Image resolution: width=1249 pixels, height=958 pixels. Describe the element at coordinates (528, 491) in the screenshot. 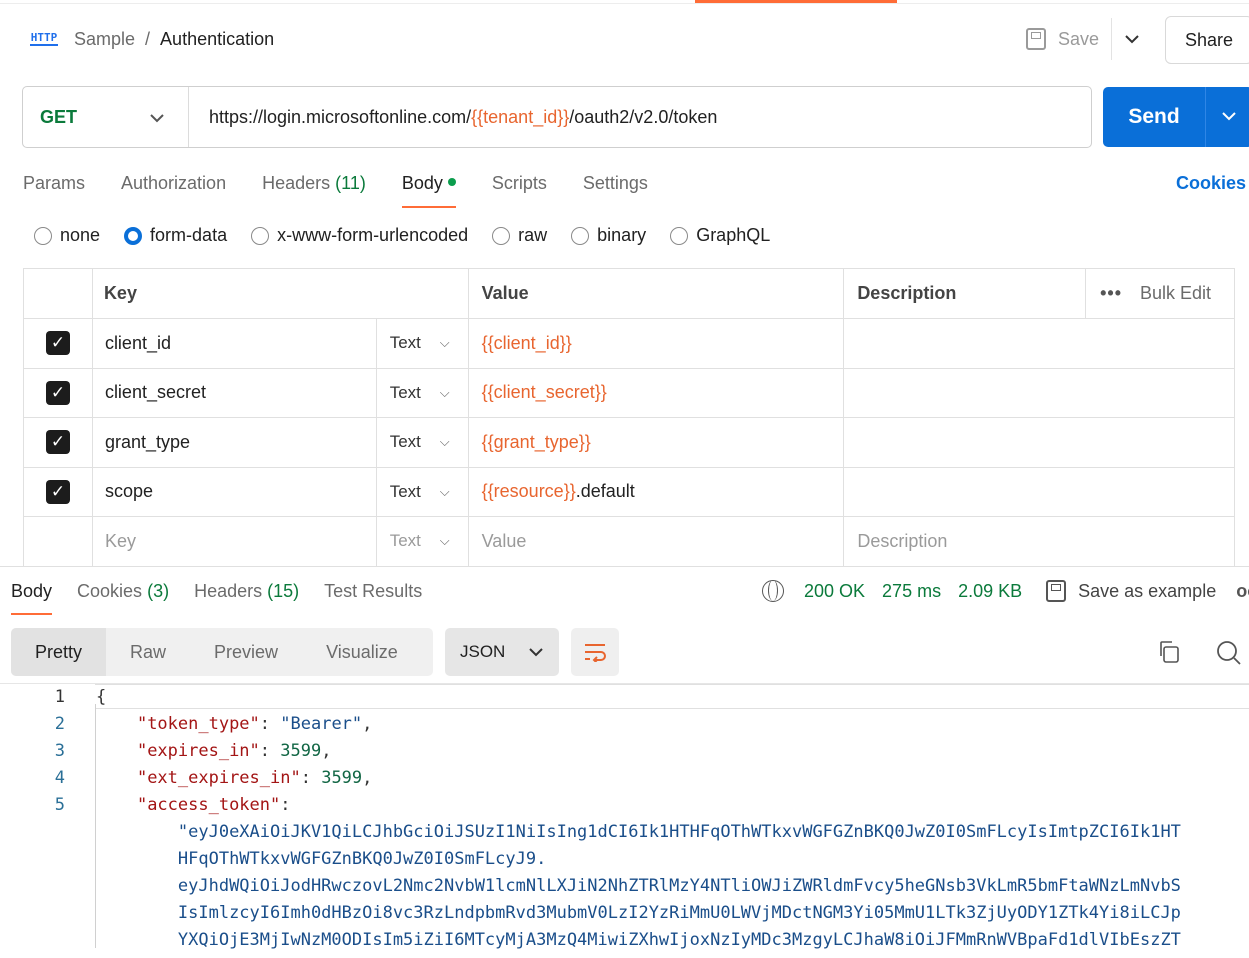

I see `value-variable: {{resource}}` at that location.